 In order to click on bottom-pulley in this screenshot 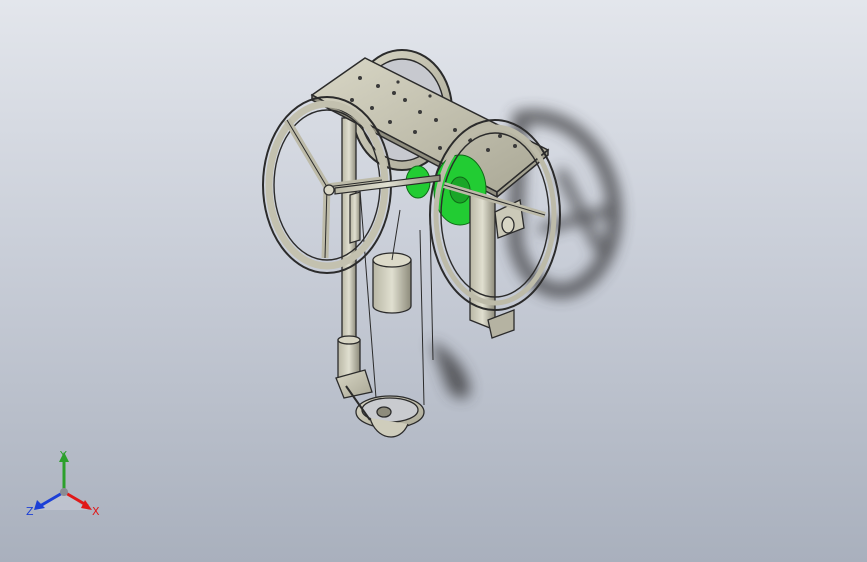, I will do `click(380, 403)`.